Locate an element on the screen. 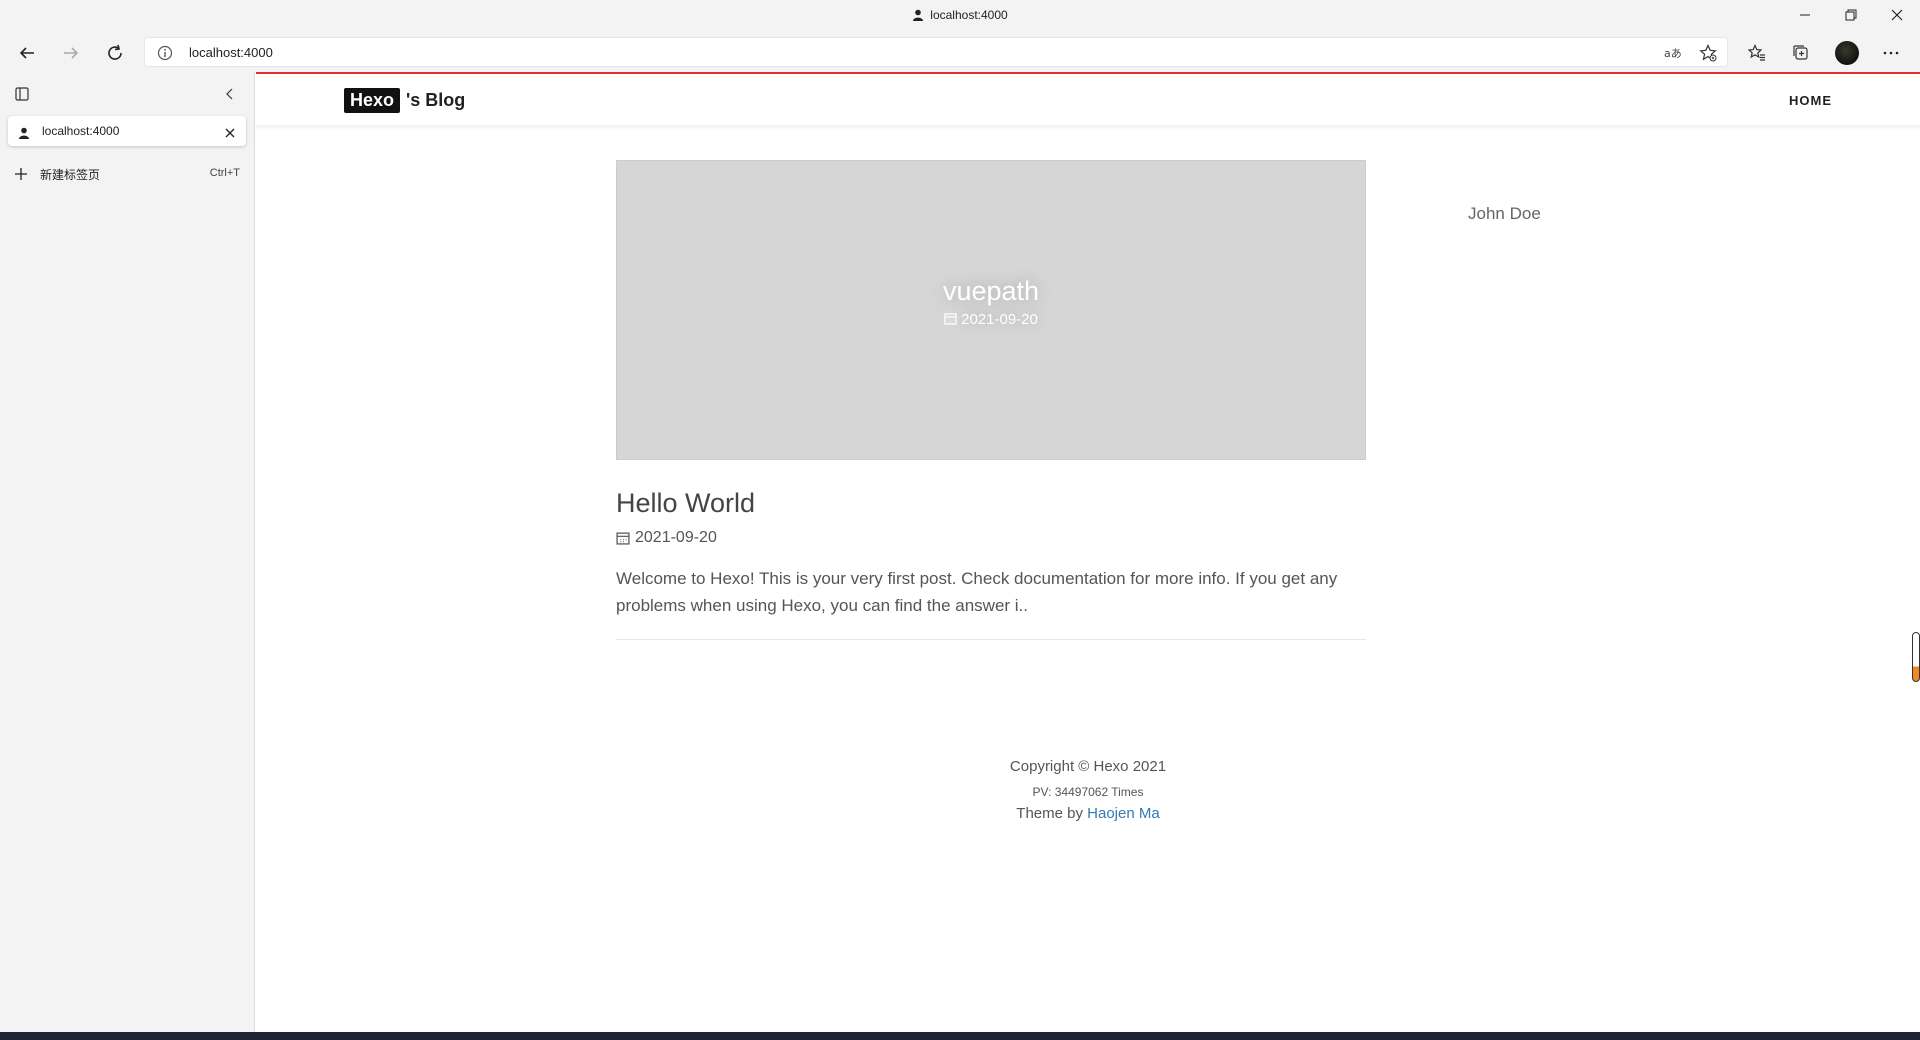 This screenshot has height=1040, width=1920. new-tab-label: 新建标签页 is located at coordinates (70, 175).